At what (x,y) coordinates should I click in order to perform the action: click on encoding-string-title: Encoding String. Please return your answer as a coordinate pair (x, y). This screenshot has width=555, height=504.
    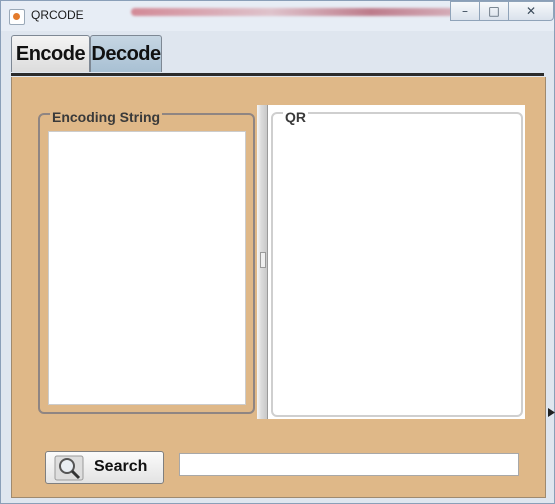
    Looking at the image, I should click on (106, 117).